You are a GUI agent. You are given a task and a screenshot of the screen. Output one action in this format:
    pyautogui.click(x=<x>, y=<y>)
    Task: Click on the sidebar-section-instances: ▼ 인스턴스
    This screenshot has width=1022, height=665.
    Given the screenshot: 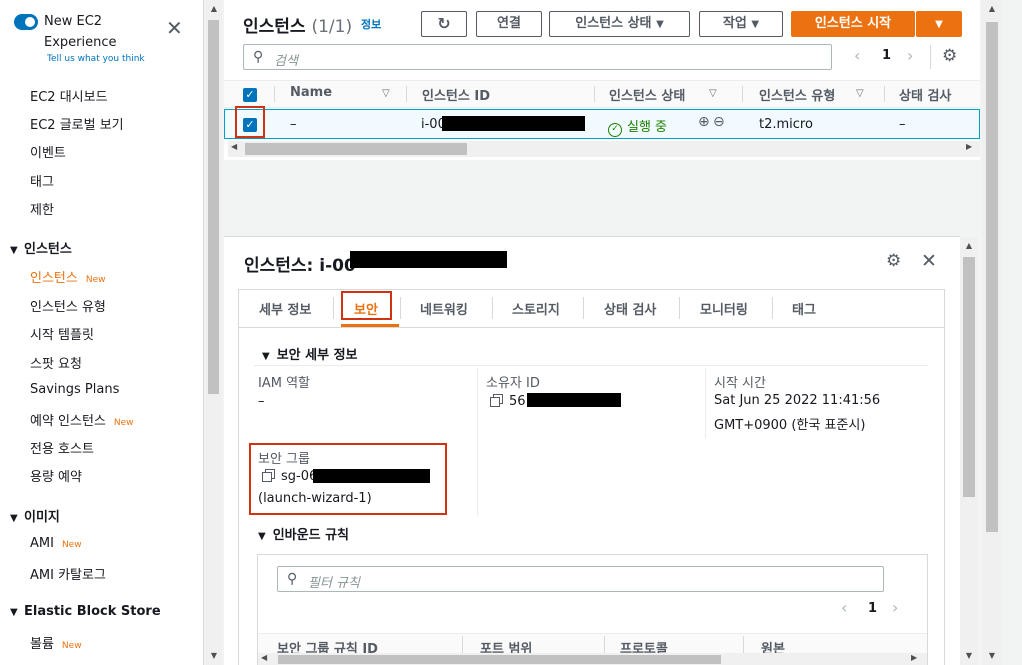 What is the action you would take?
    pyautogui.click(x=41, y=247)
    